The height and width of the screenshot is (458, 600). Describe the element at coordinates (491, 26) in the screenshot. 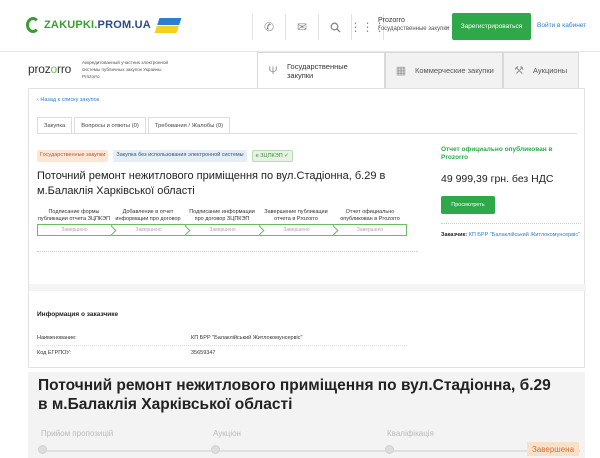

I see `register-button: Зарегистрироваться` at that location.